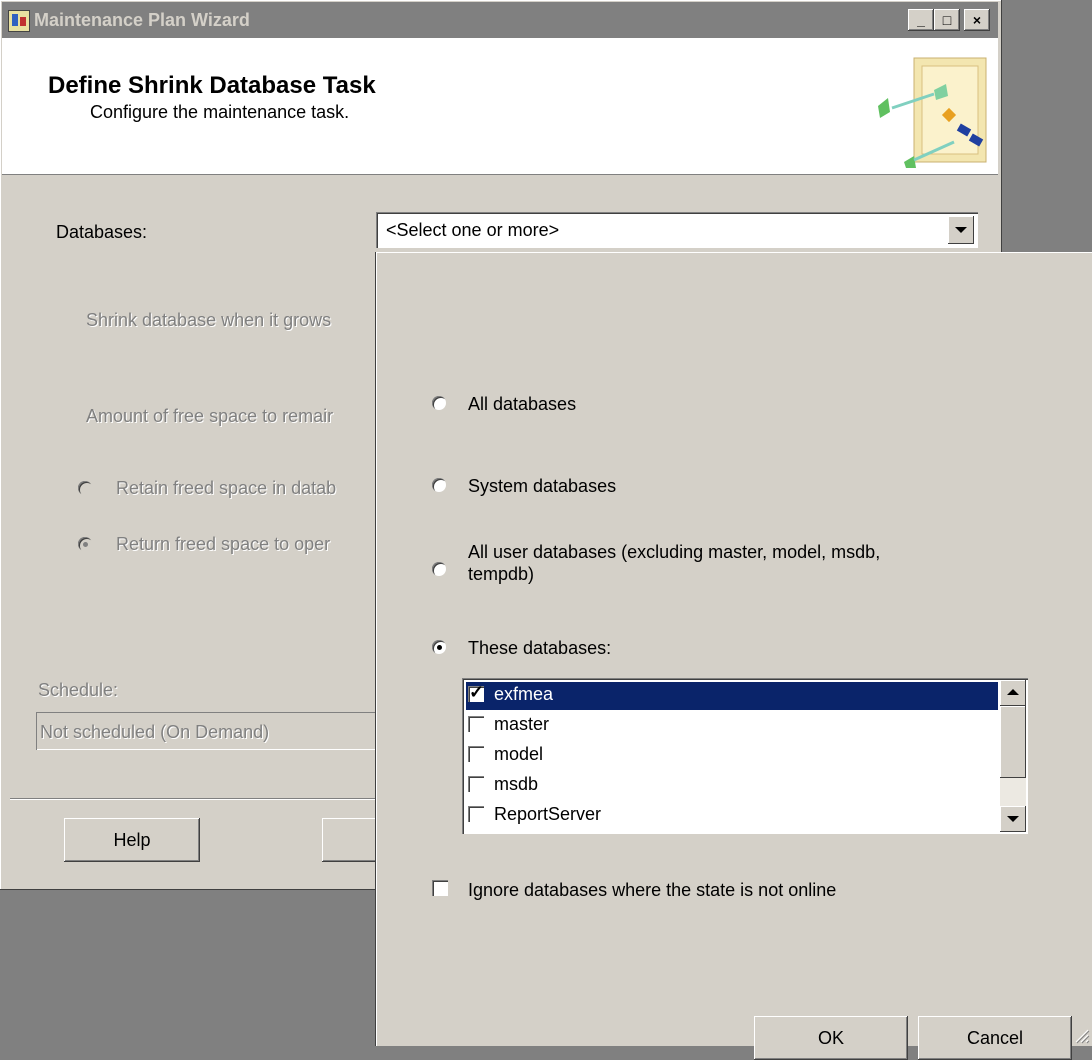 The height and width of the screenshot is (1060, 1092). Describe the element at coordinates (831, 1038) in the screenshot. I see `ok-button: OK` at that location.